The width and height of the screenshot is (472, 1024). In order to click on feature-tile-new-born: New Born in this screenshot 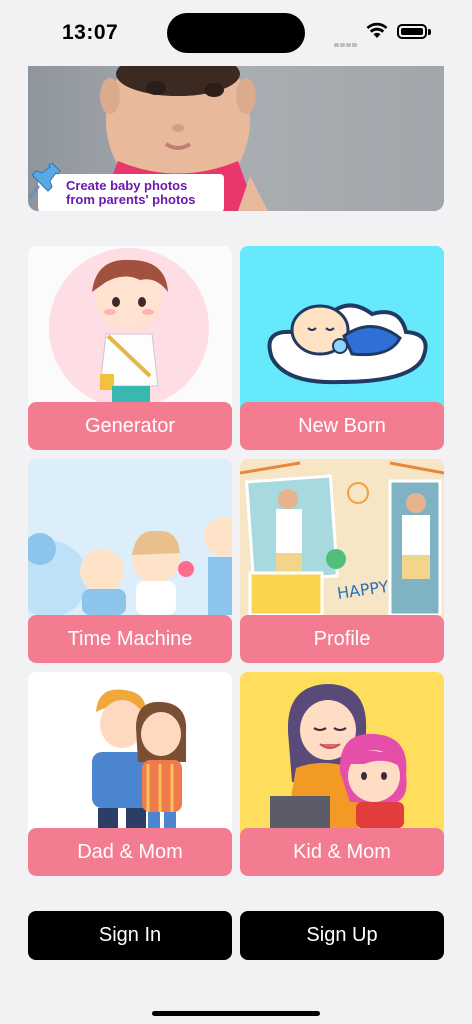, I will do `click(342, 348)`.